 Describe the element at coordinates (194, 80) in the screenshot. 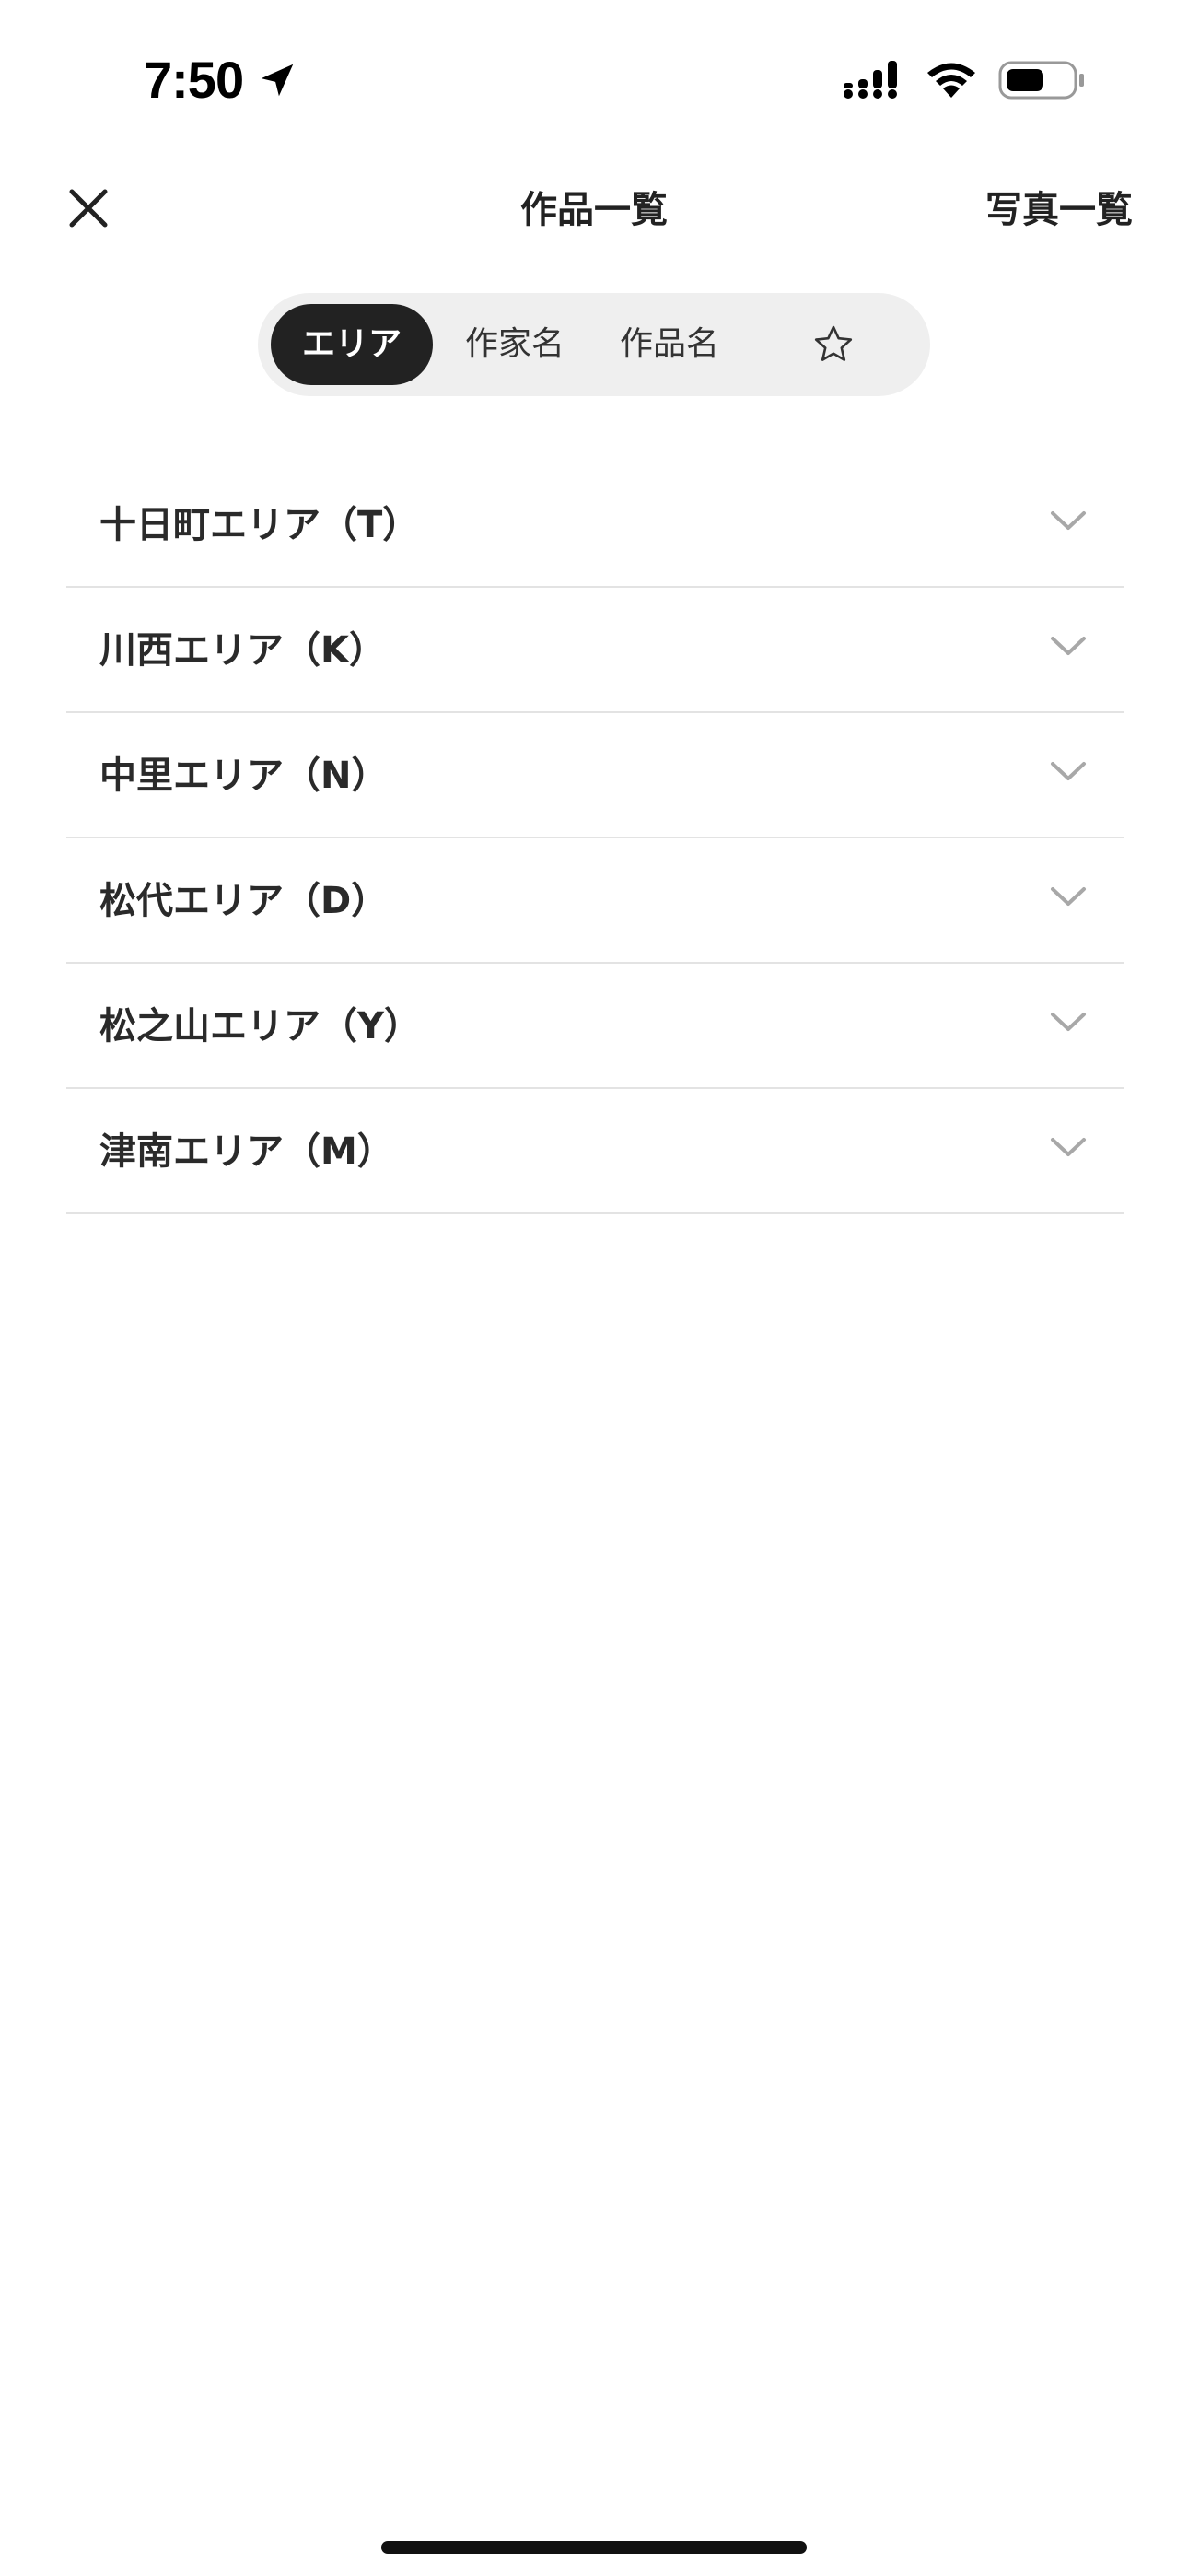

I see `status-time: 7:50` at that location.